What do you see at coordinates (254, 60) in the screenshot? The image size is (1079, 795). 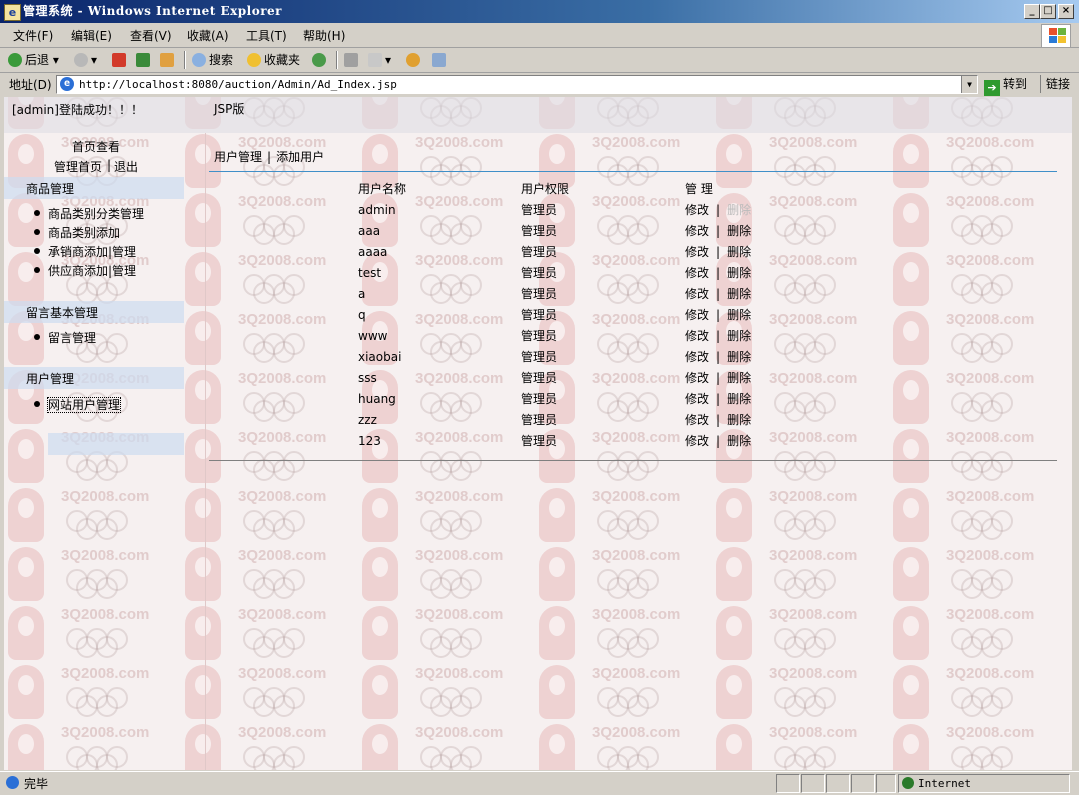 I see `star-icon` at bounding box center [254, 60].